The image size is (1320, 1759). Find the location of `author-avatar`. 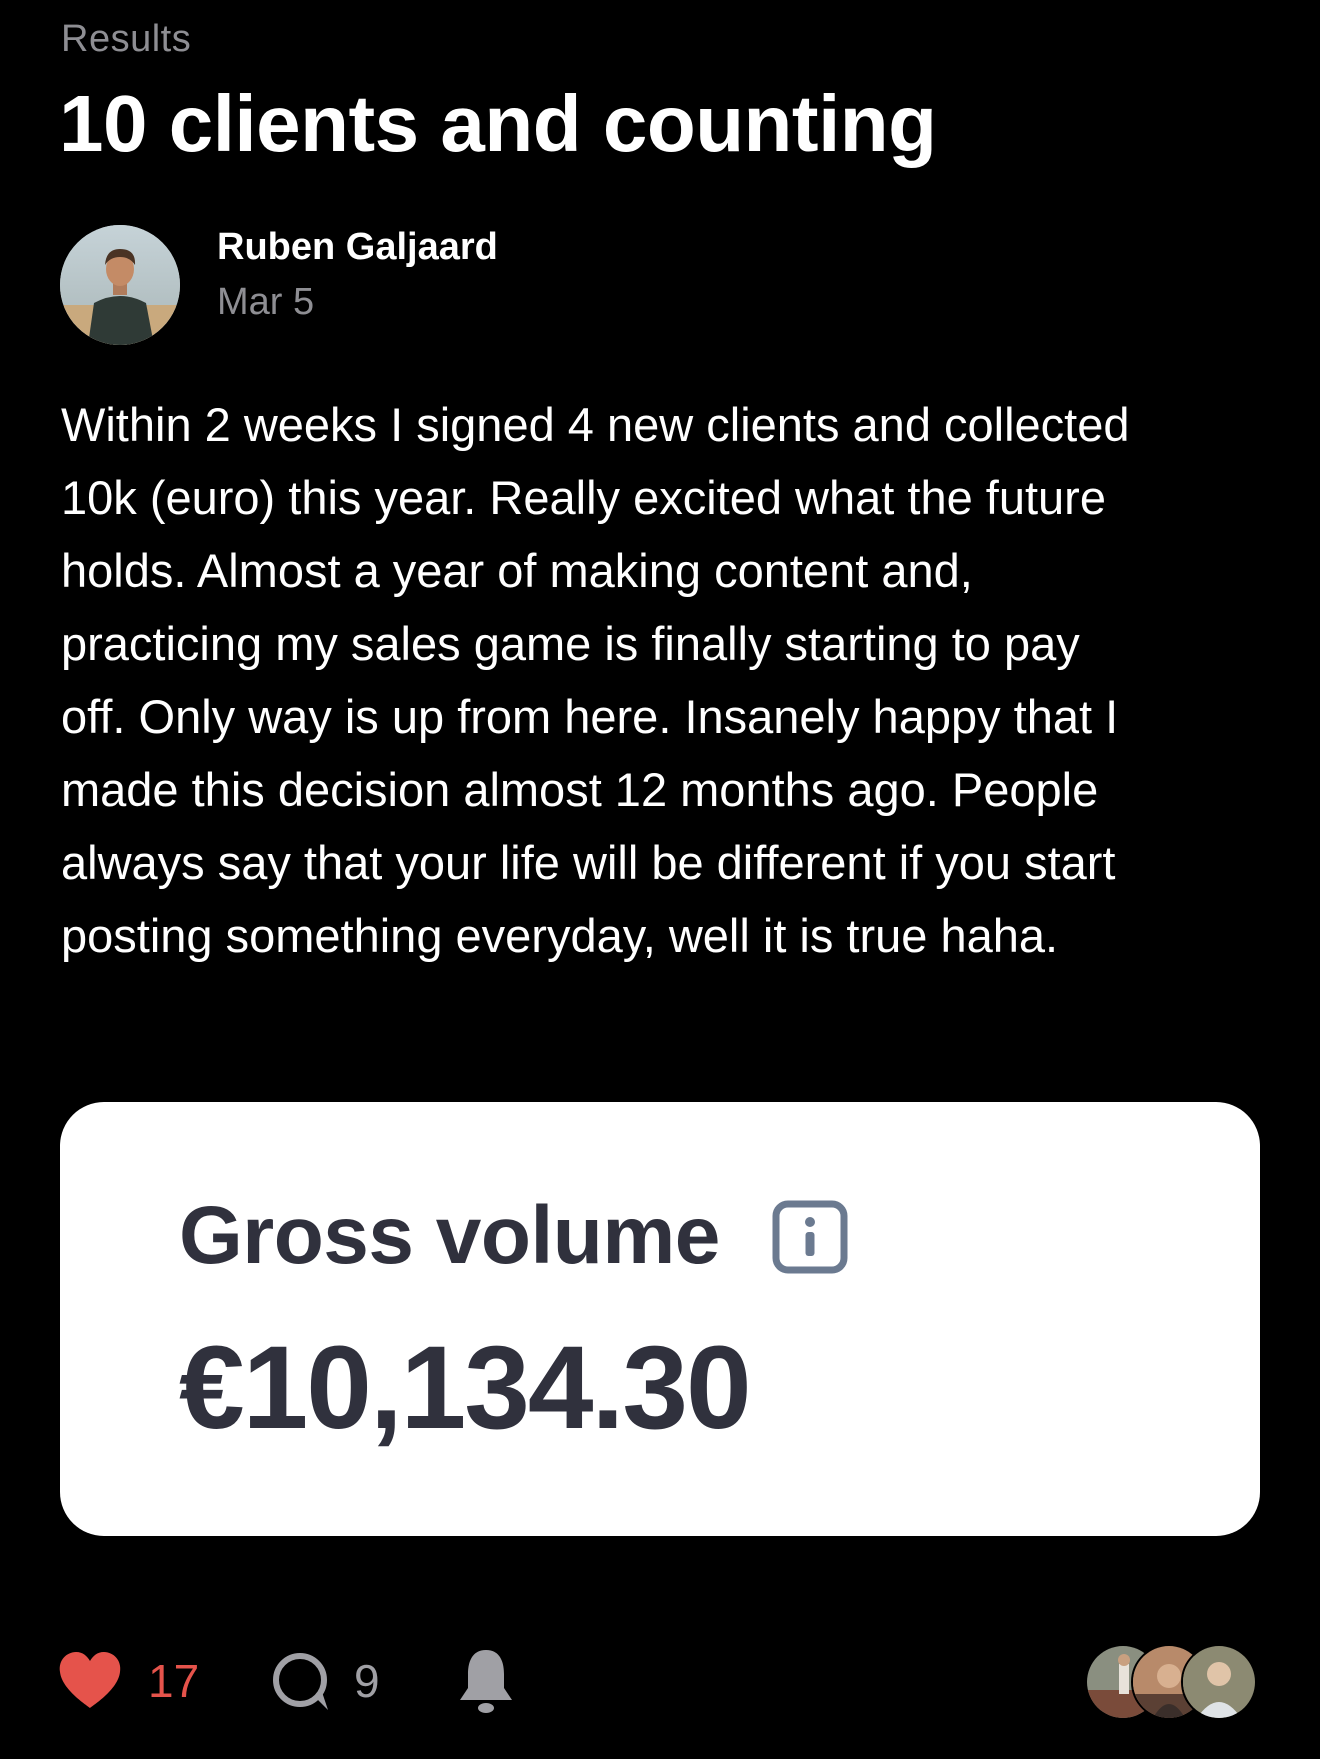

author-avatar is located at coordinates (120, 285).